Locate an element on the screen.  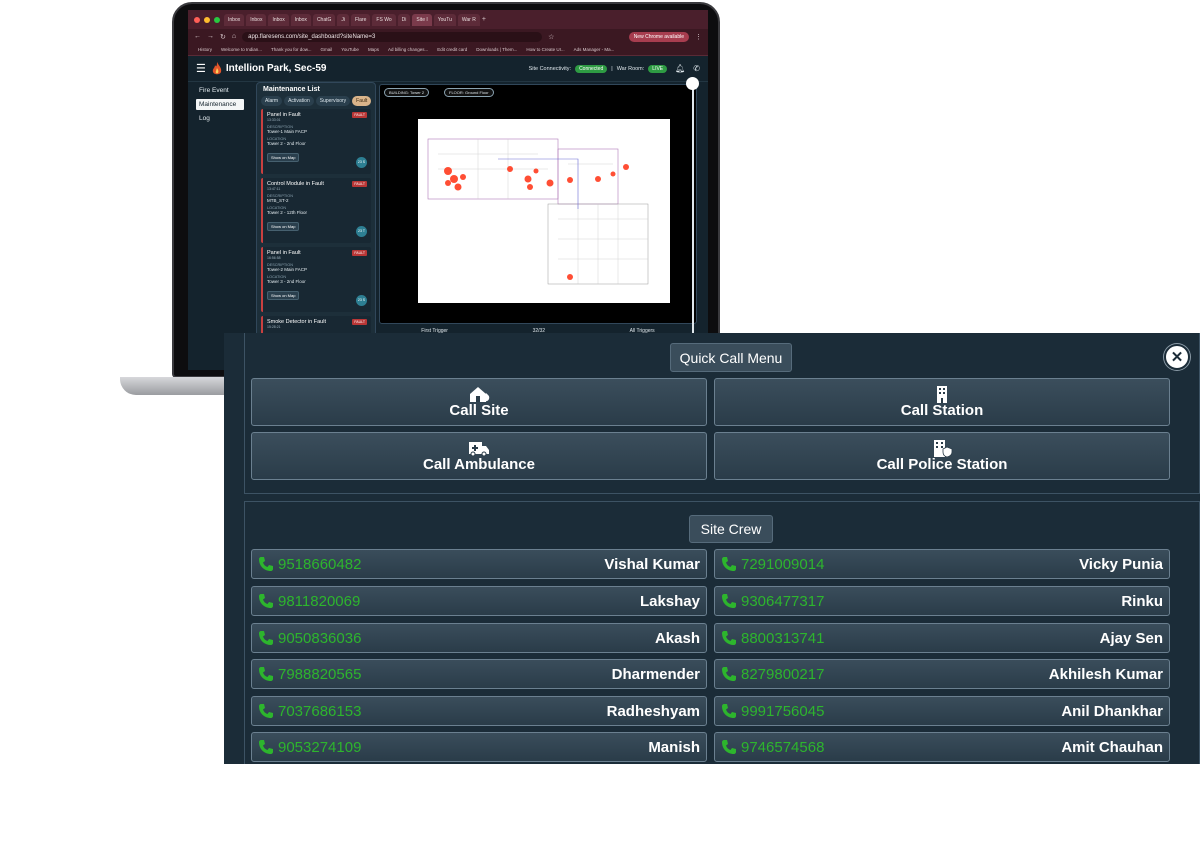
call-site-button: Call Site is located at coordinates (479, 402).